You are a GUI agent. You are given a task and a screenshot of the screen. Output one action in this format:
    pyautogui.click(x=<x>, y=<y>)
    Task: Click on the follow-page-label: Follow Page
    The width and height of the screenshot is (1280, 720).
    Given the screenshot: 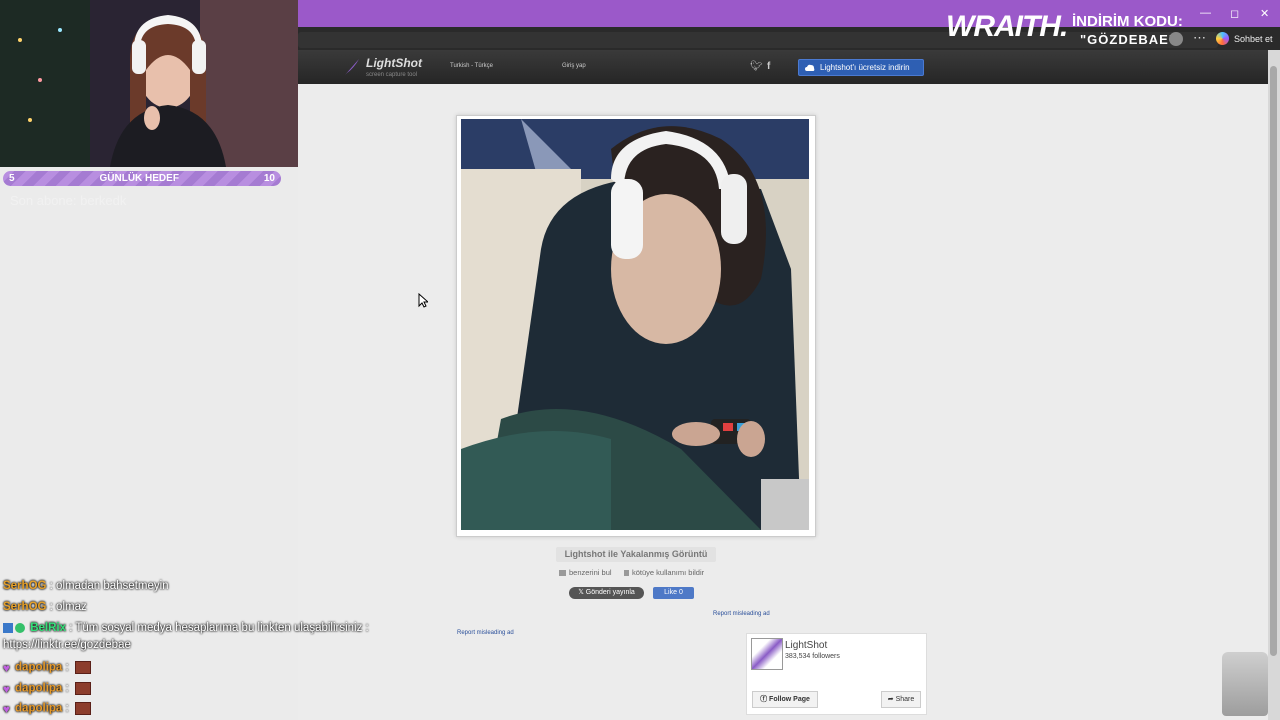 What is the action you would take?
    pyautogui.click(x=789, y=699)
    